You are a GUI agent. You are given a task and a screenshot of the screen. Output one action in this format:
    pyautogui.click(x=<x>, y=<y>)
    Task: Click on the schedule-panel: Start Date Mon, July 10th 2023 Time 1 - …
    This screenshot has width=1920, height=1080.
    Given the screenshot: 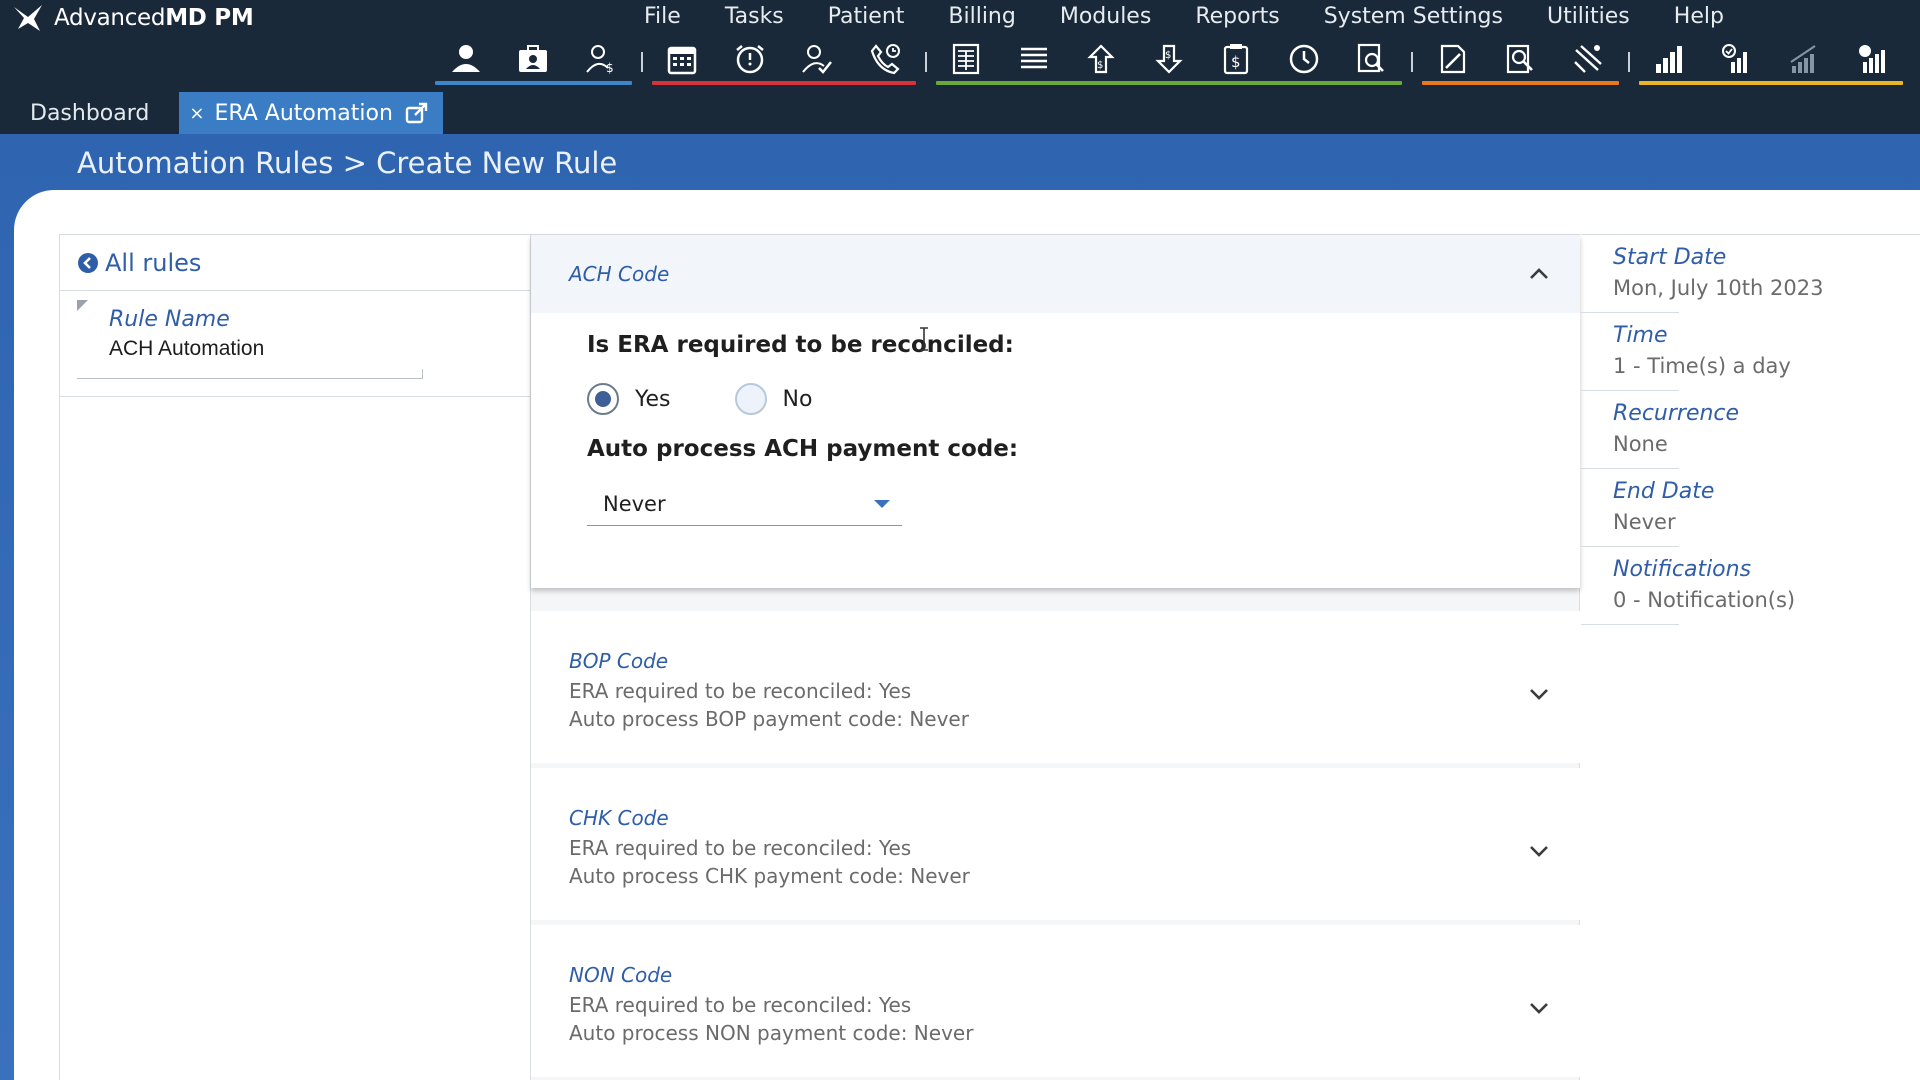 What is the action you would take?
    pyautogui.click(x=1750, y=657)
    